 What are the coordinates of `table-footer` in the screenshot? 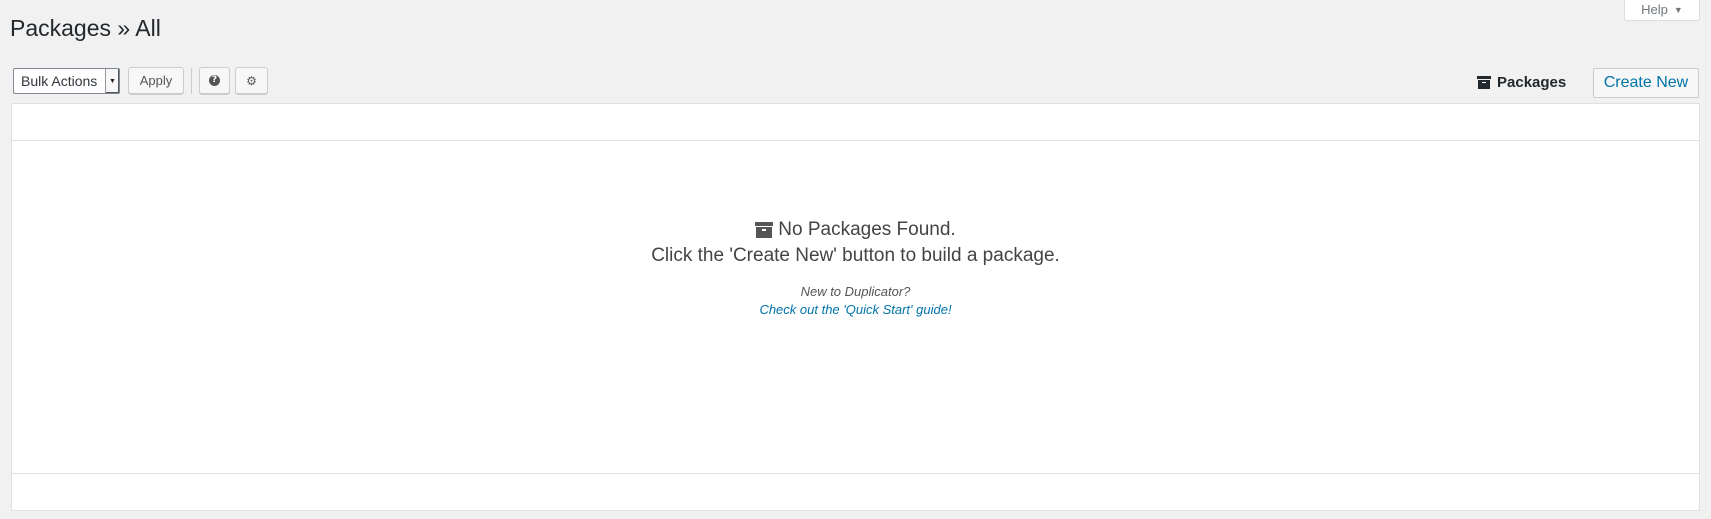 It's located at (855, 491).